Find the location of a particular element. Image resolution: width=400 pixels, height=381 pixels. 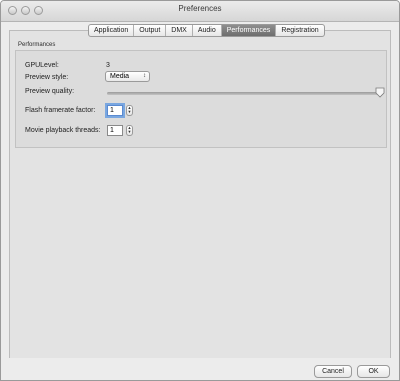

movie-threads-stepper: ▲ ▼ is located at coordinates (129, 130).